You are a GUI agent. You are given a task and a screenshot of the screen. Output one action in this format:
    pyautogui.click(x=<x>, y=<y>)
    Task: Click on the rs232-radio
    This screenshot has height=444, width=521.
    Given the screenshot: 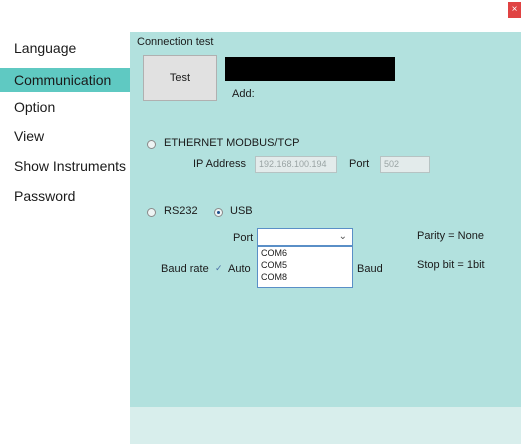 What is the action you would take?
    pyautogui.click(x=151, y=212)
    